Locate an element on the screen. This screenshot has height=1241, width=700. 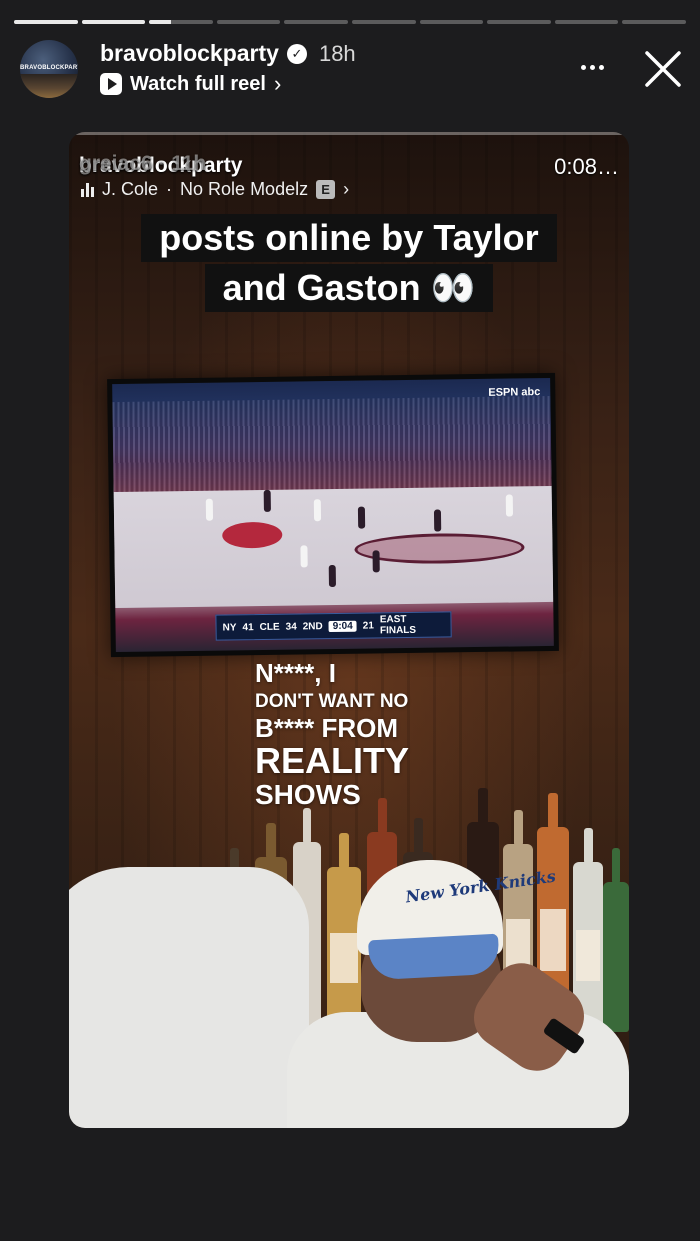
scorebug: NY 41 CLE 34 2ND 9:04 21 EAST FINALS is located at coordinates (333, 626).